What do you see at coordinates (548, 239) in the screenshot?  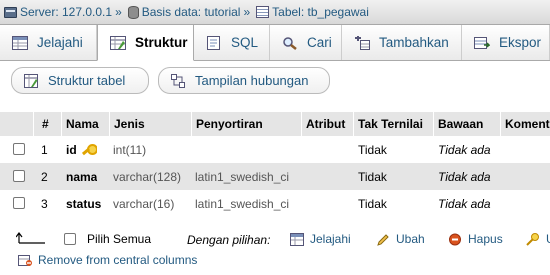 I see `bulk-primary-label: U` at bounding box center [548, 239].